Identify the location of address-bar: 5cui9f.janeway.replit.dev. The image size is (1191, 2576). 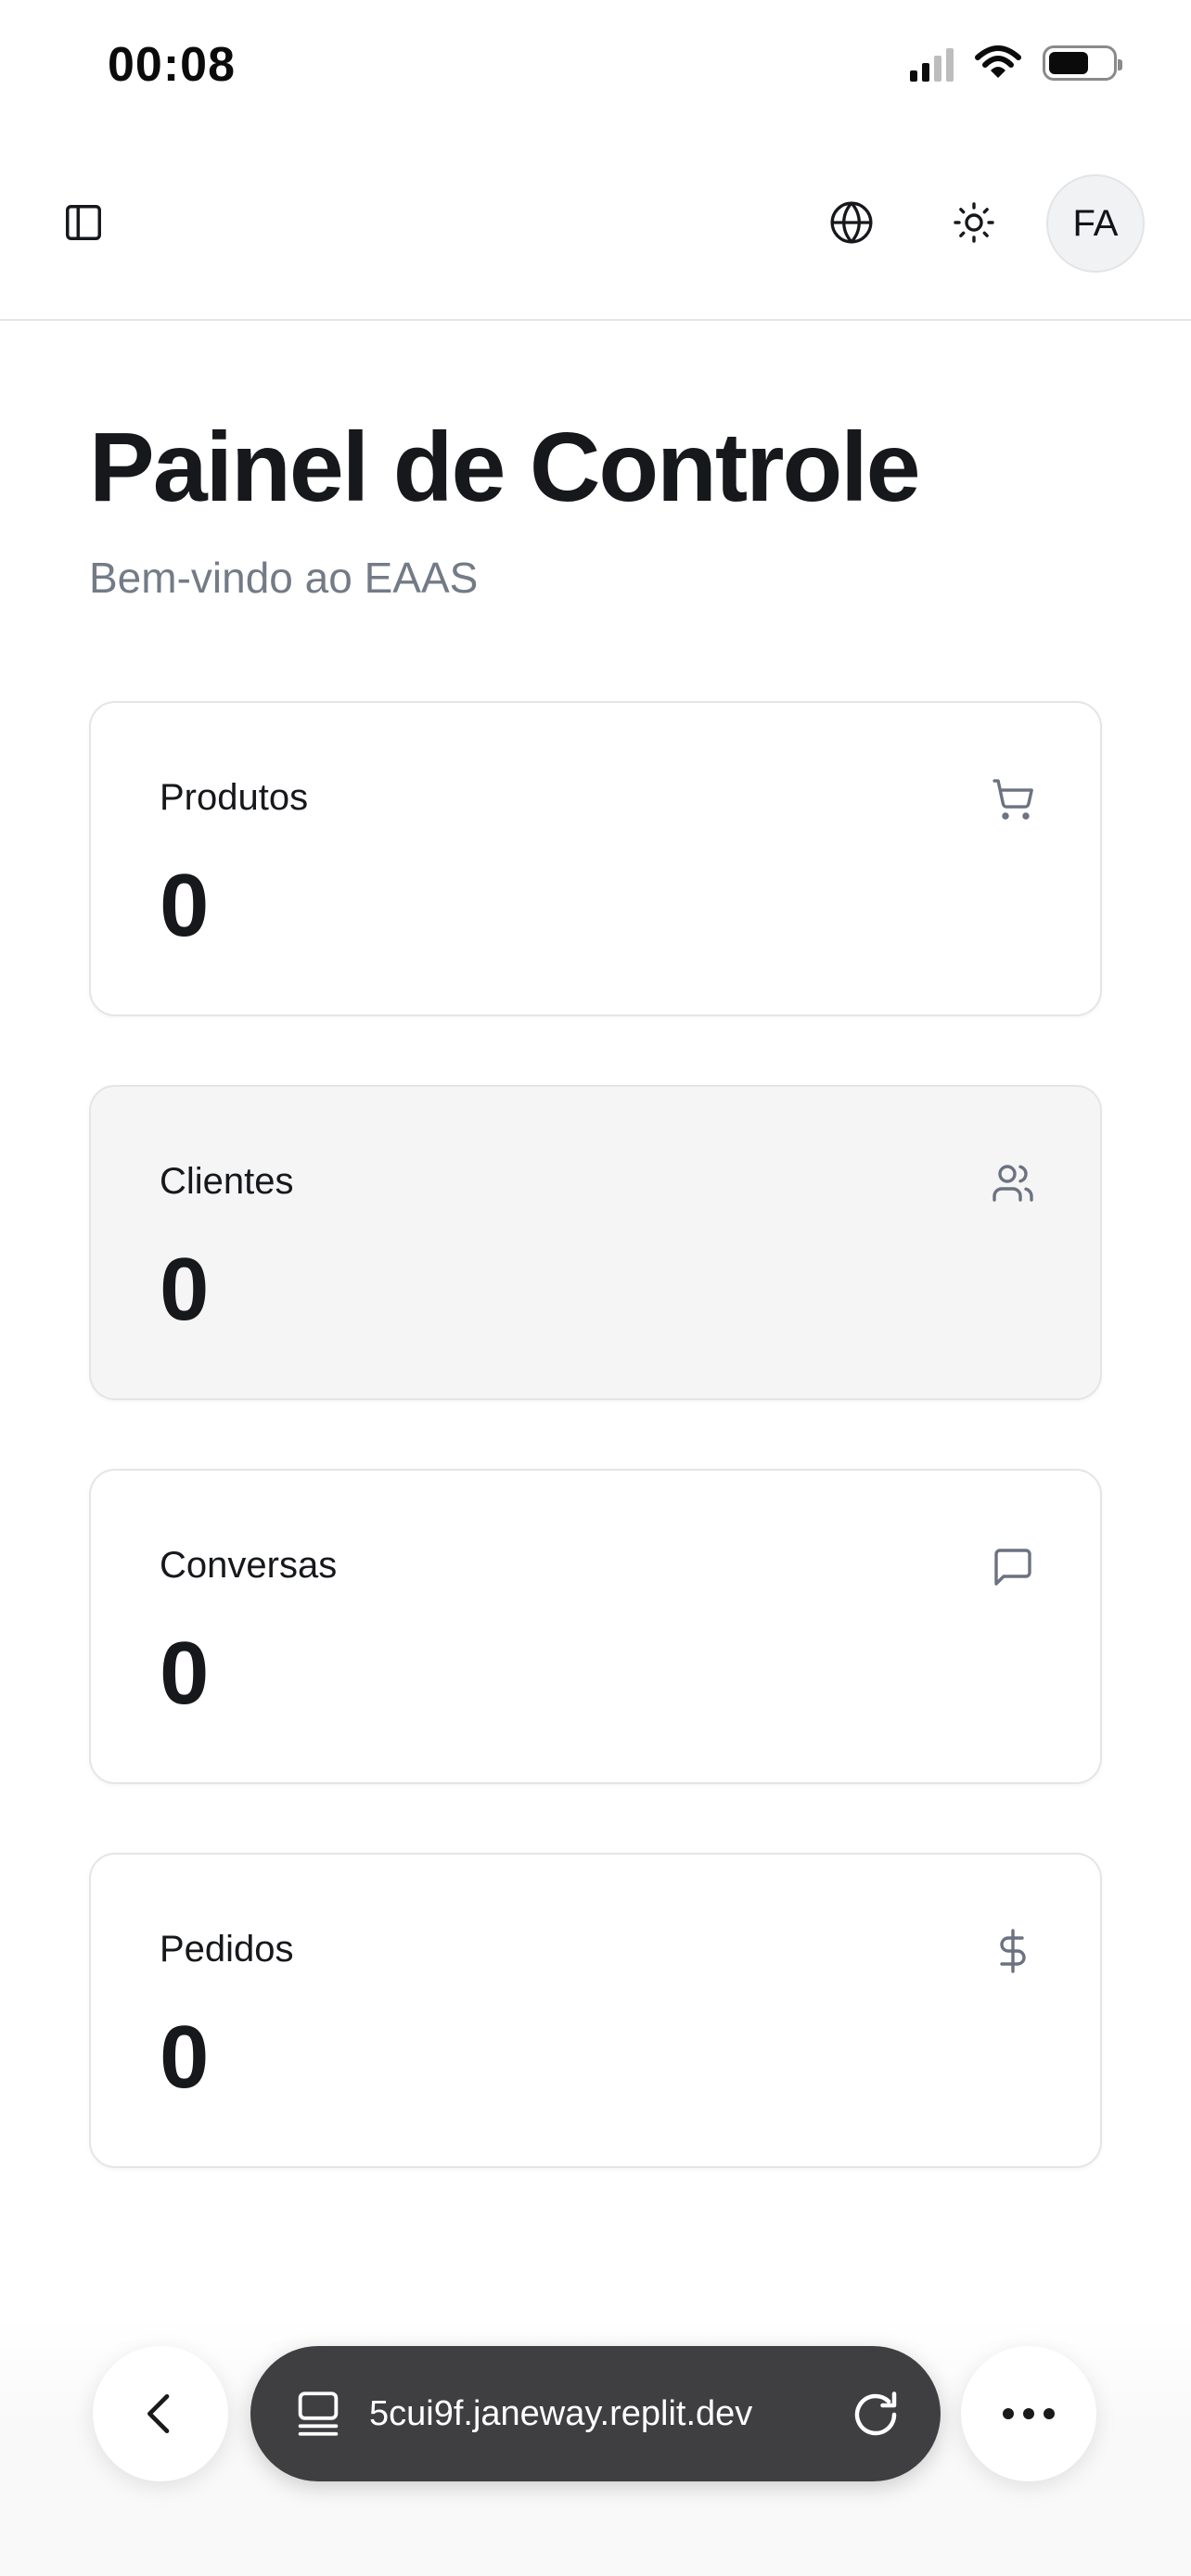
(595, 2413).